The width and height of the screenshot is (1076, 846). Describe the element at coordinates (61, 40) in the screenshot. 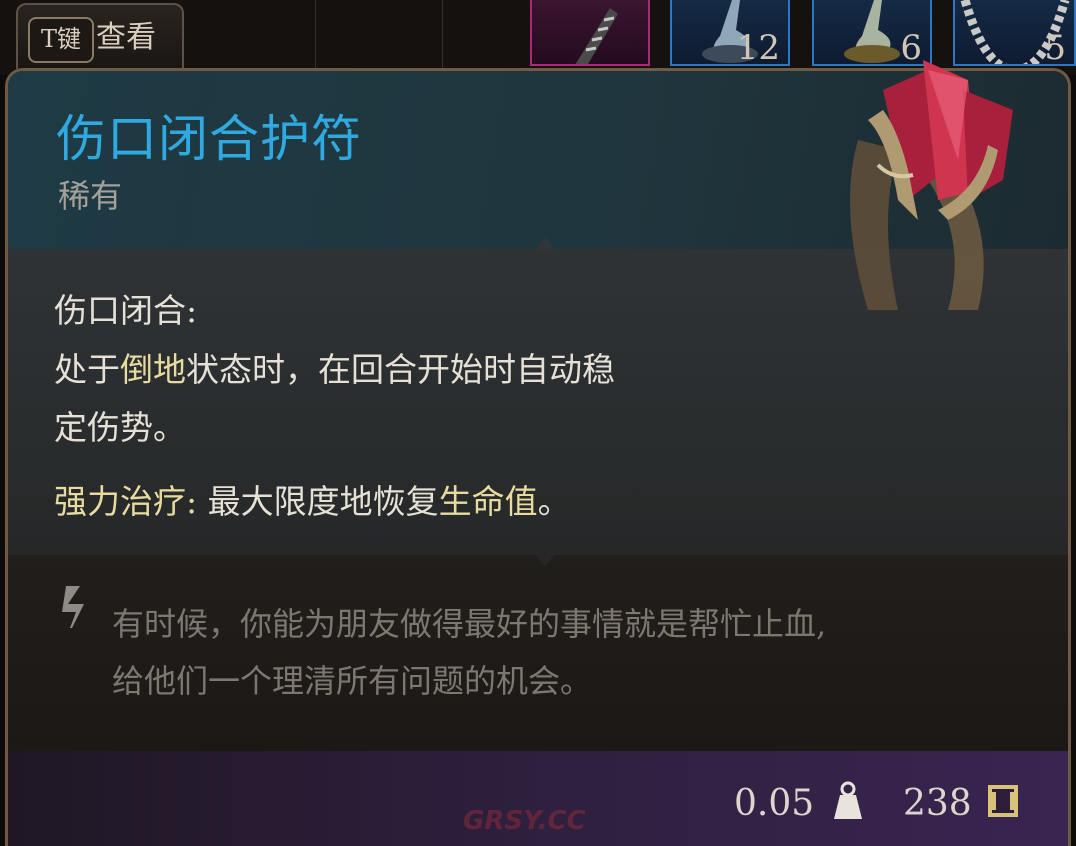

I see `t-key-badge: T键` at that location.